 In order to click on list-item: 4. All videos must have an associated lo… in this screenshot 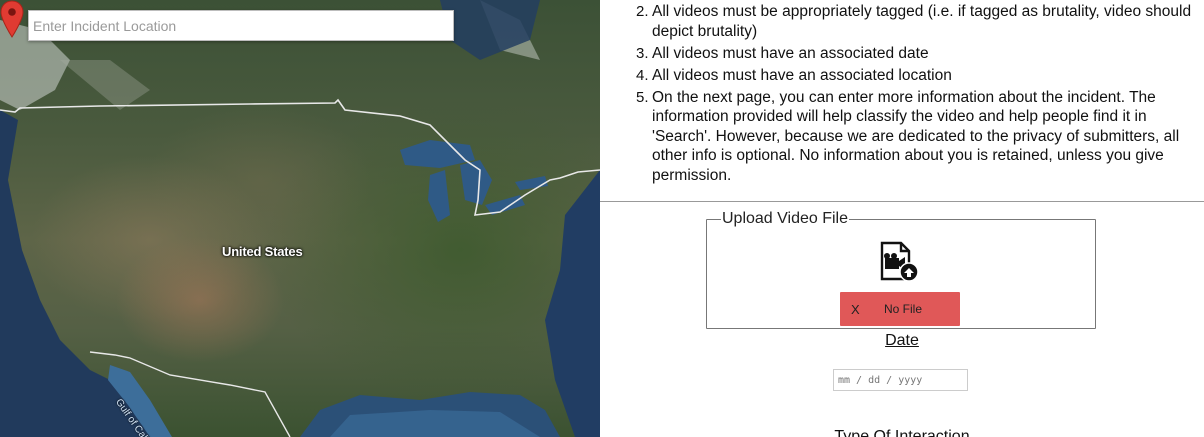, I will do `click(920, 76)`.